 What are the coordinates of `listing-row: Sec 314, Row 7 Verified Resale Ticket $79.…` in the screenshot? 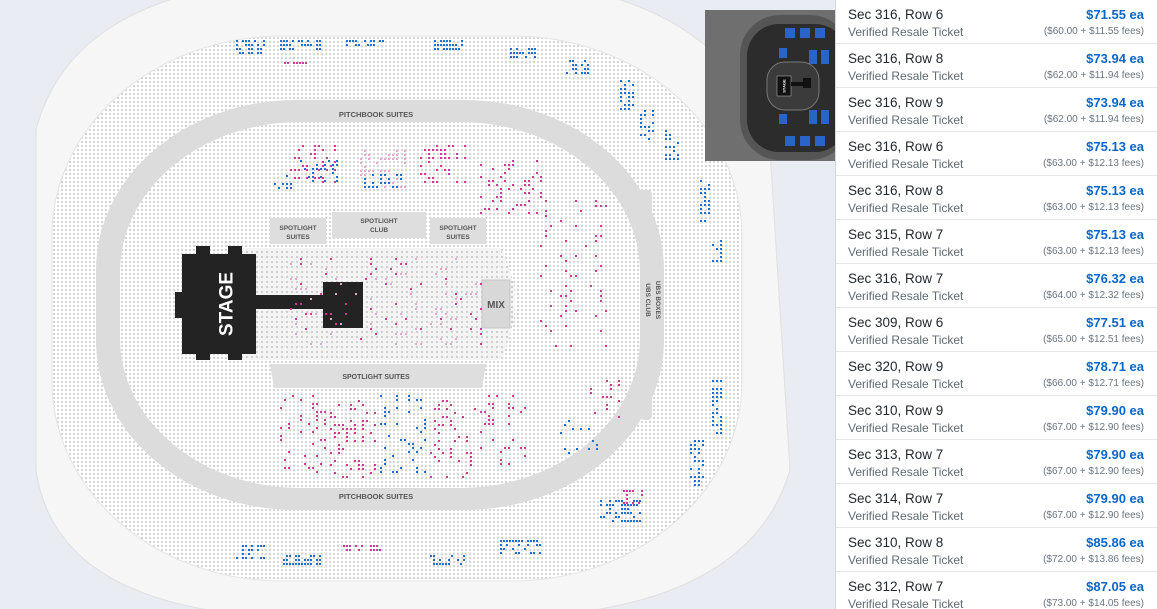 It's located at (996, 506).